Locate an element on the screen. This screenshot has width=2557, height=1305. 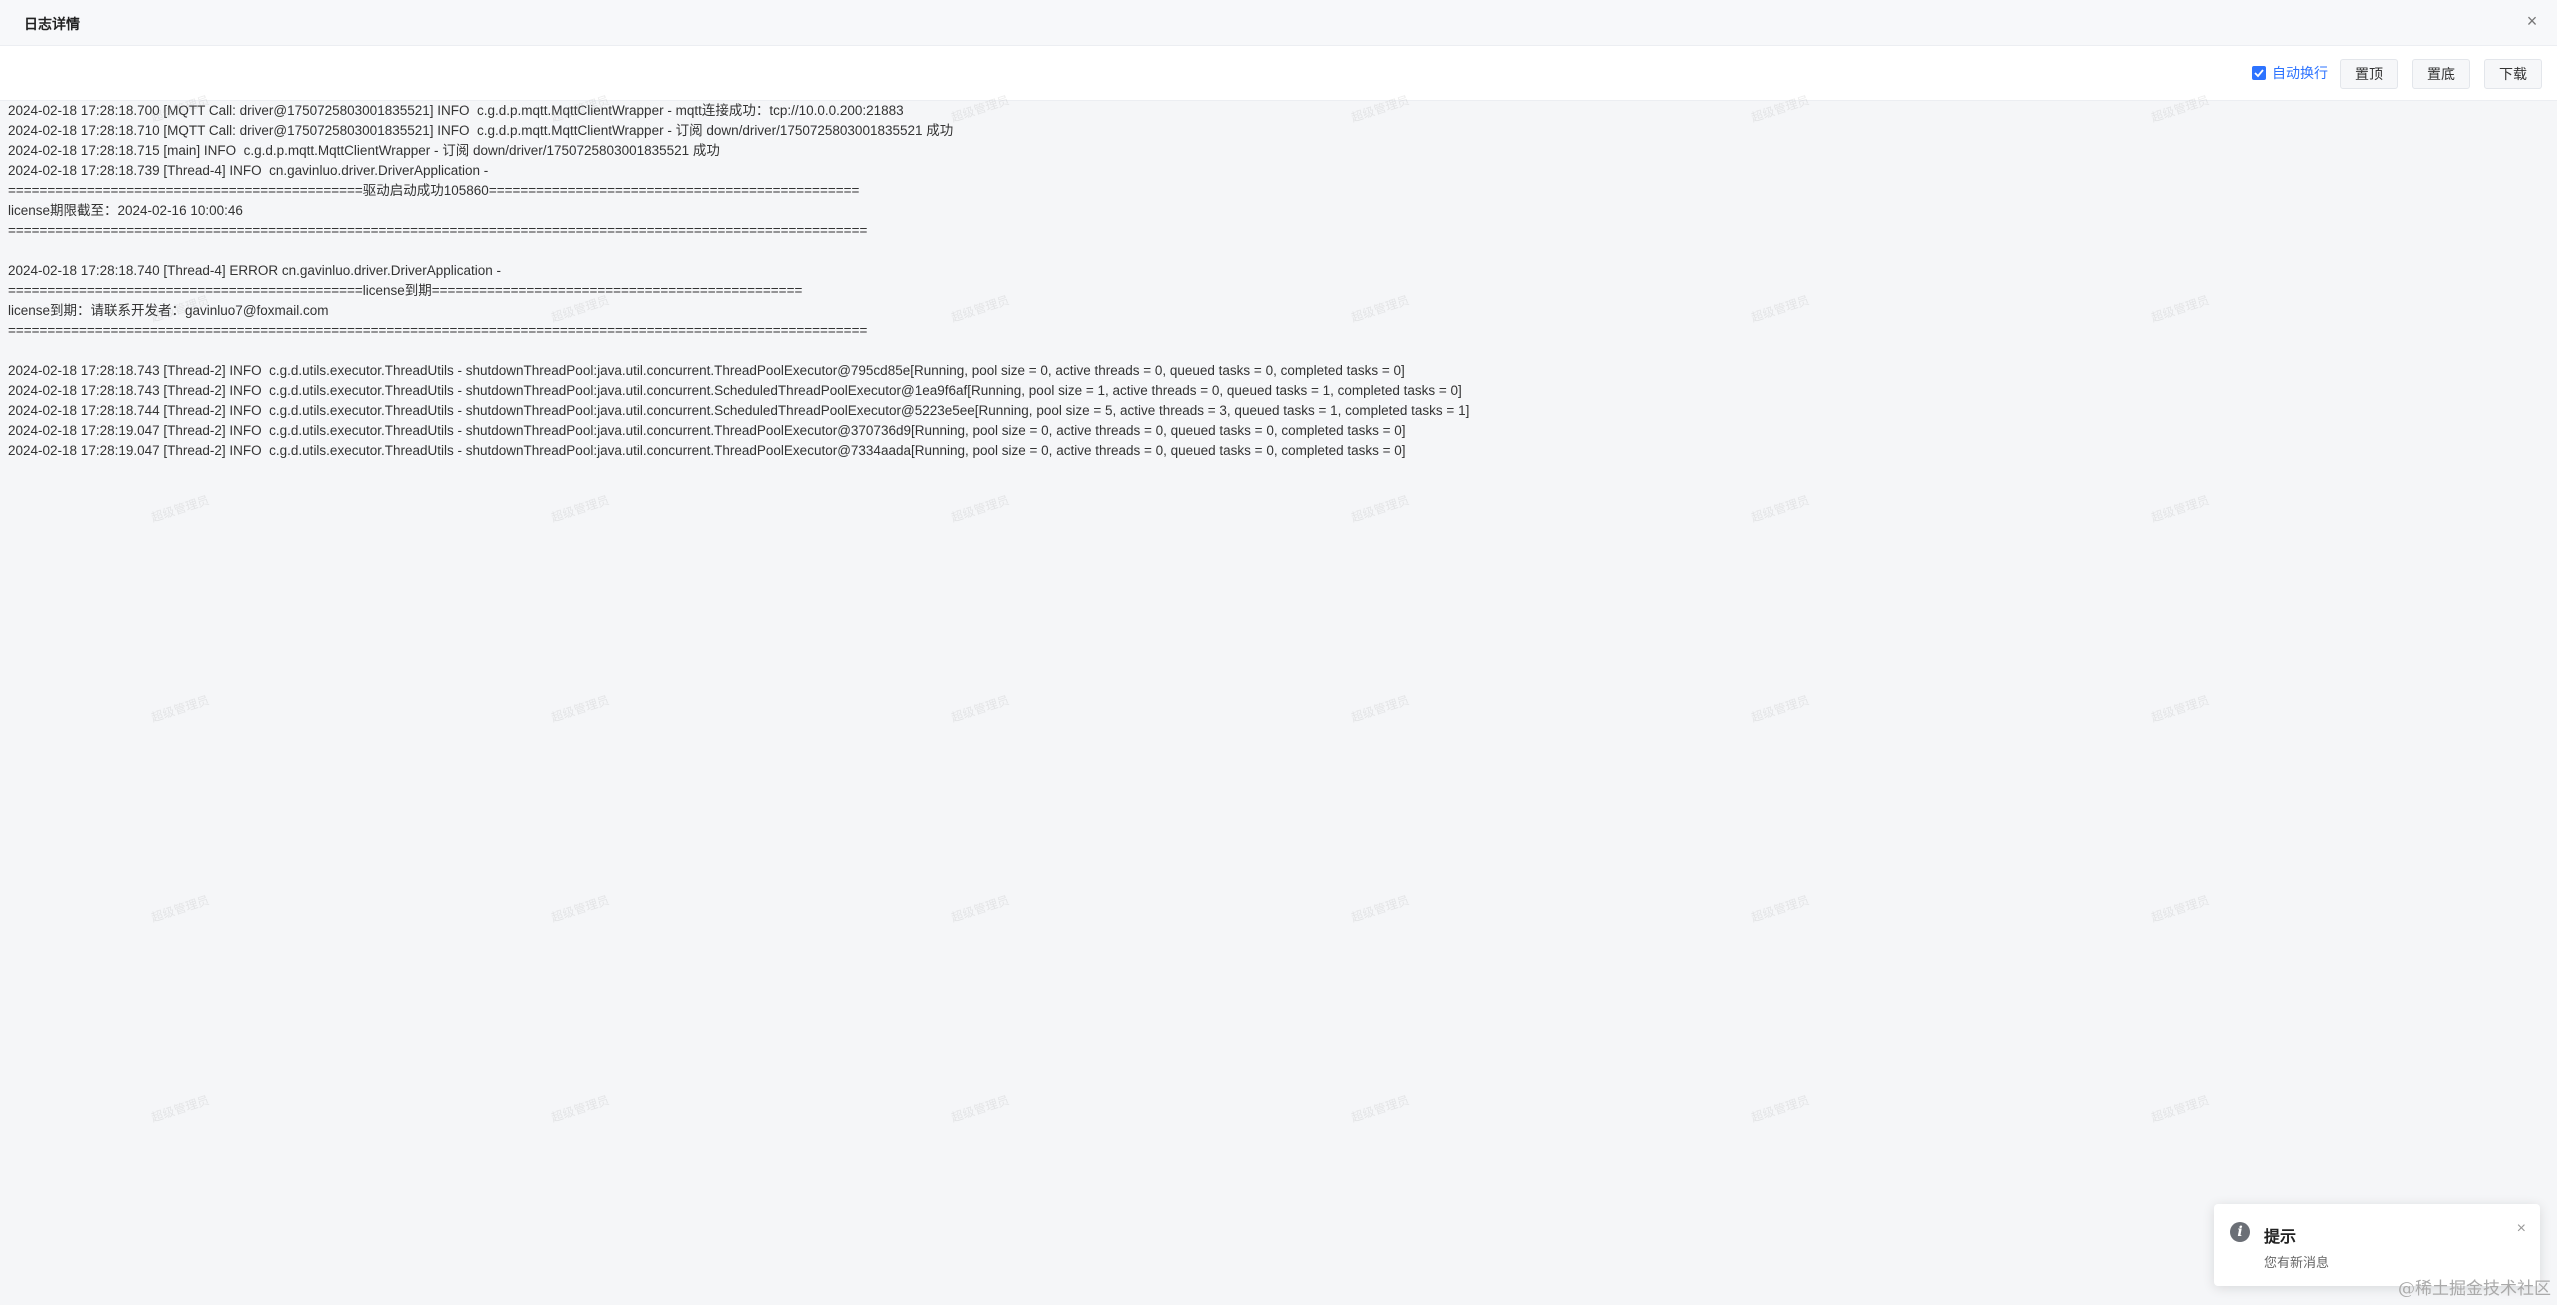
log-line: license到期：请联系开发者：gavinluo7@foxmail.com is located at coordinates (168, 310).